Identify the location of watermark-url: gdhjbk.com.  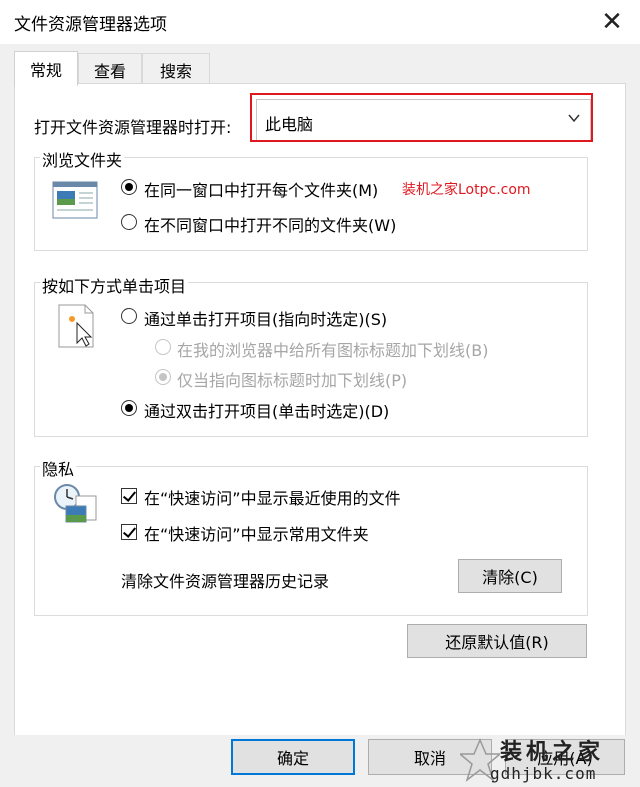
(543, 773).